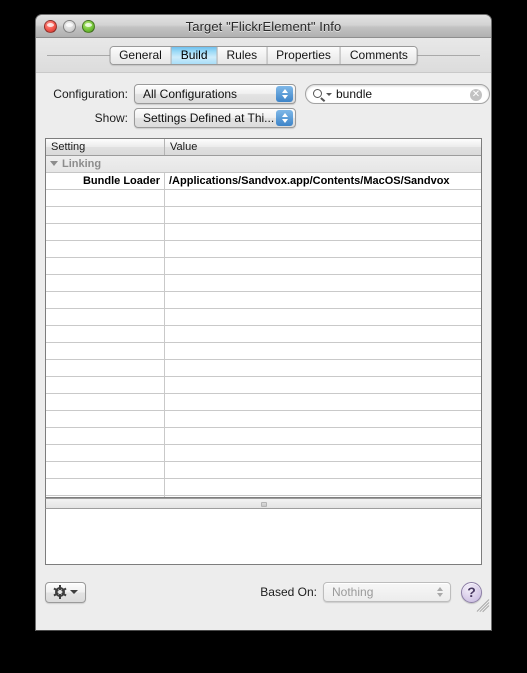 This screenshot has height=673, width=527. What do you see at coordinates (304, 55) in the screenshot?
I see `tab-properties: Properties` at bounding box center [304, 55].